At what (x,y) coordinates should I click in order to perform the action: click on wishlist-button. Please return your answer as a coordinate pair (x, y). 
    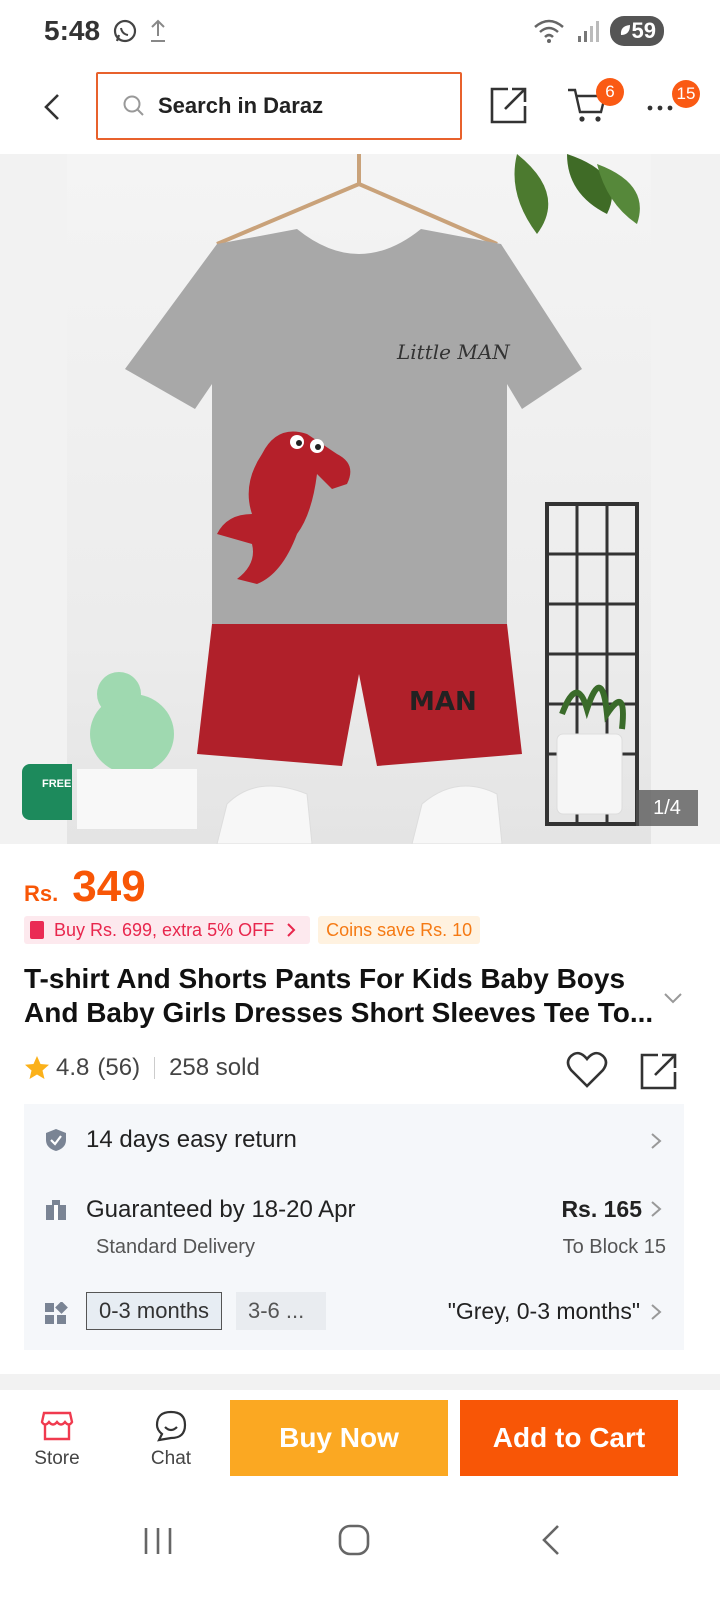
    Looking at the image, I should click on (588, 1071).